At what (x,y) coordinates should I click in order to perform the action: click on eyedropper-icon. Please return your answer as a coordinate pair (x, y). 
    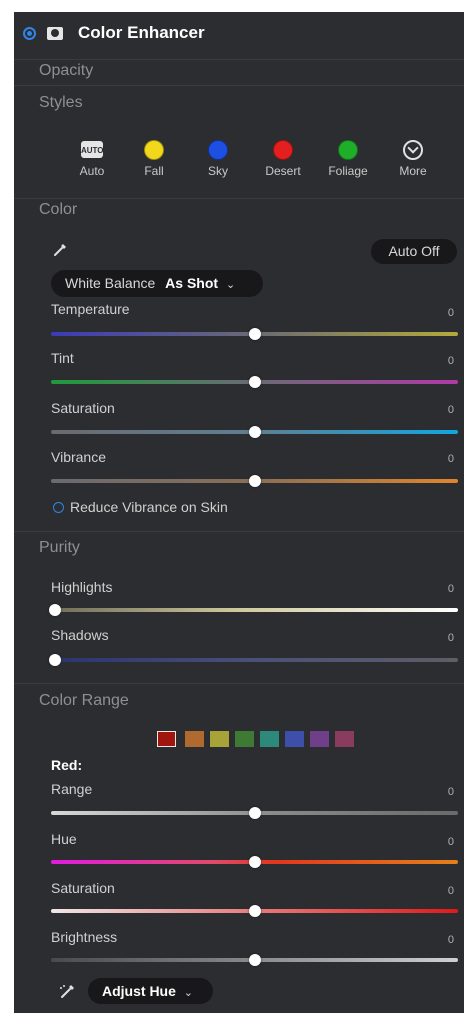
    Looking at the image, I should click on (60, 250).